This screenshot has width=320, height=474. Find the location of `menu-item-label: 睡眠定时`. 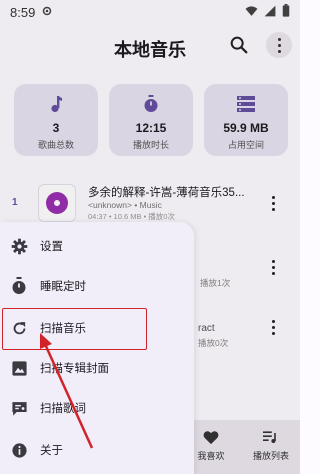

menu-item-label: 睡眠定时 is located at coordinates (63, 287).